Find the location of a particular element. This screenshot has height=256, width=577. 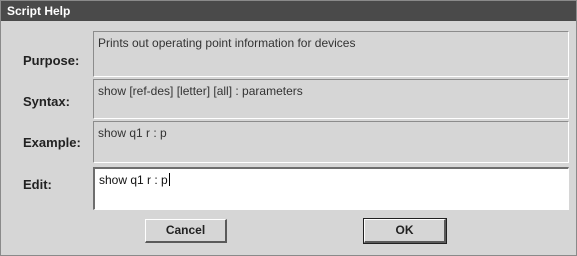

text-caret is located at coordinates (169, 179).